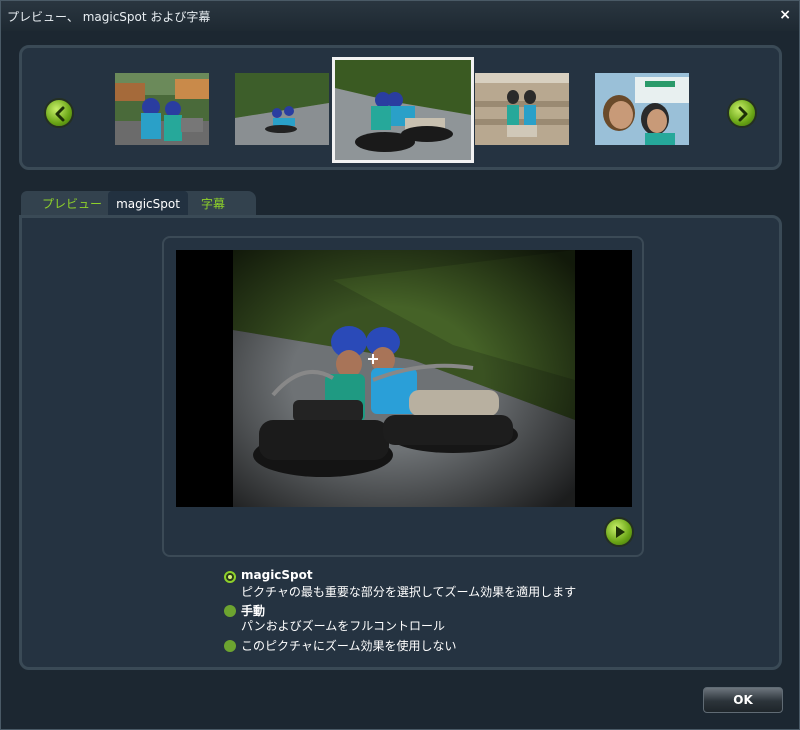  Describe the element at coordinates (409, 592) in the screenshot. I see `option-magicspot-desc: ピクチャの最も重要な部分を選択してズーム効果を適用します` at that location.